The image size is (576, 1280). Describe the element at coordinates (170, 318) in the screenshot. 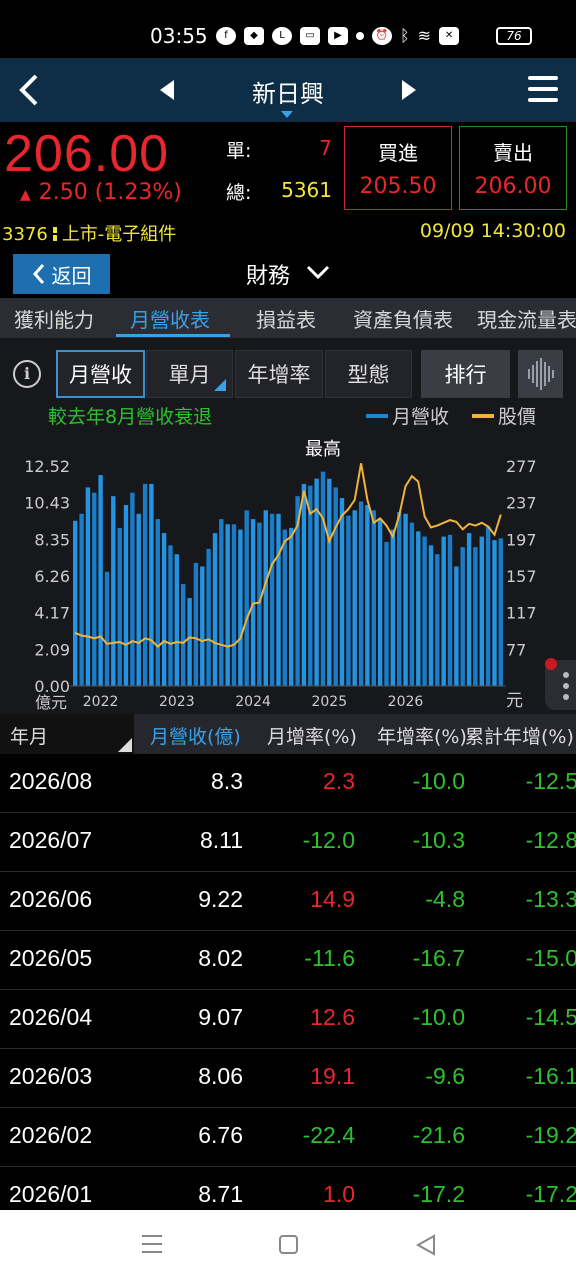

I see `tab-monthly-revenue: 月營收表` at that location.